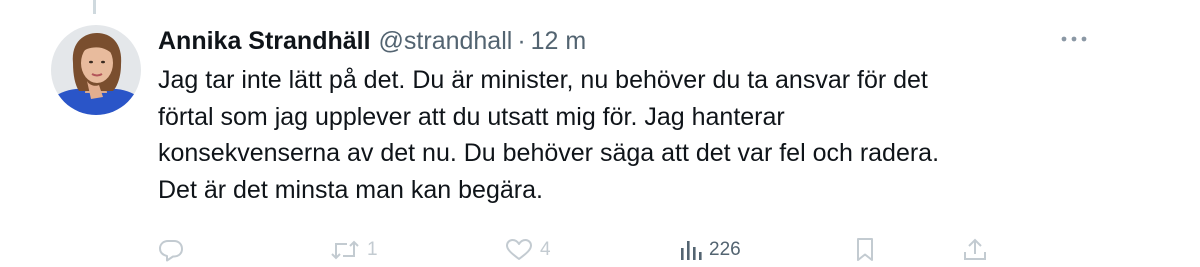  I want to click on reply-icon, so click(171, 251).